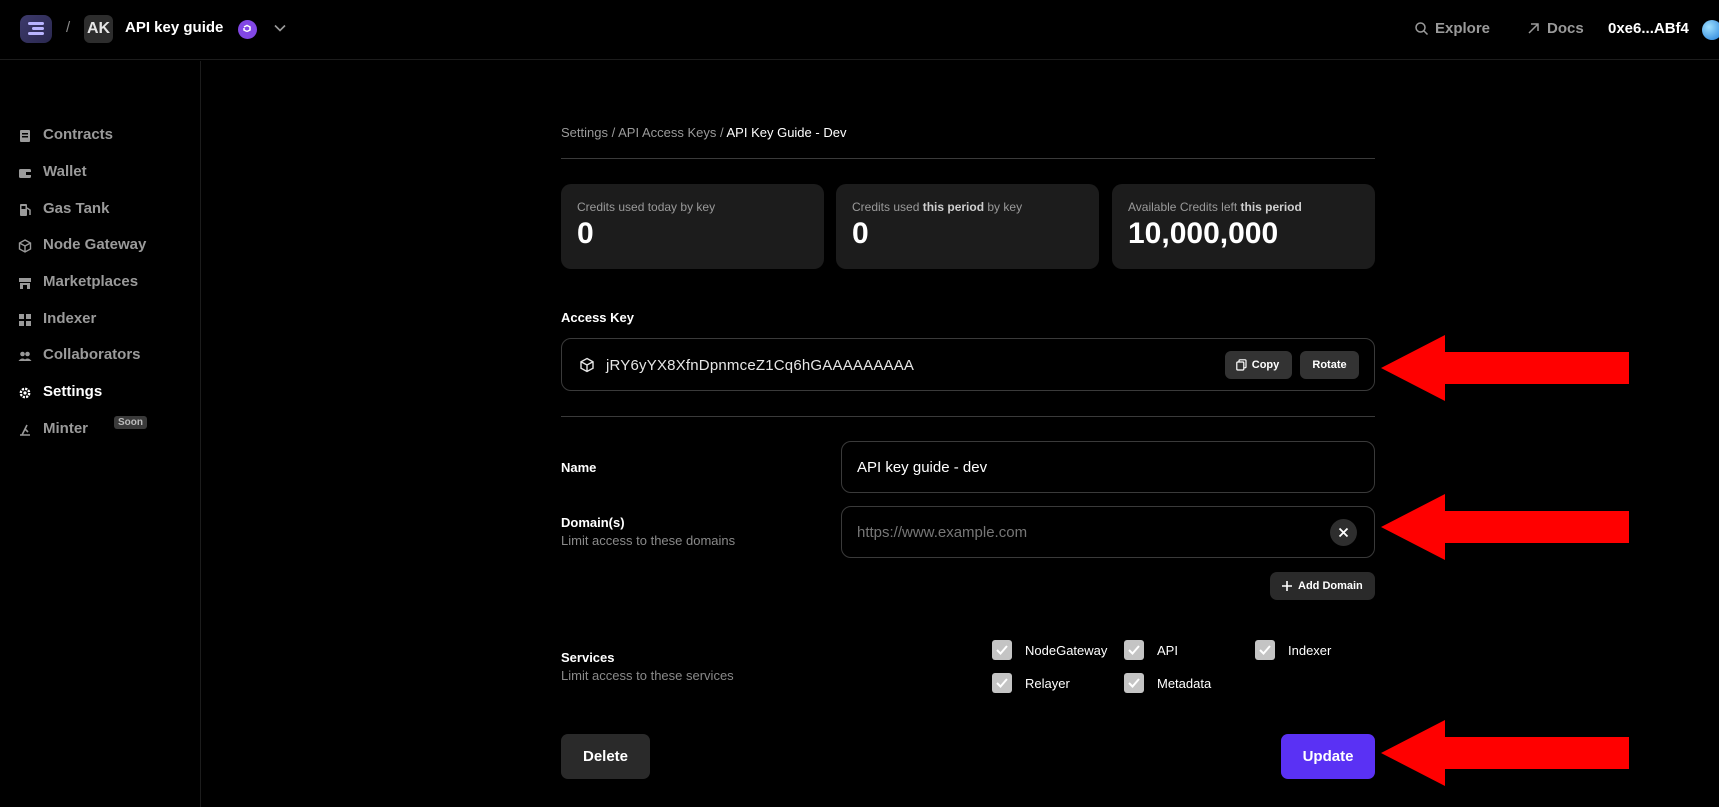 The height and width of the screenshot is (807, 1719). Describe the element at coordinates (1565, 28) in the screenshot. I see `docs-label: Docs` at that location.